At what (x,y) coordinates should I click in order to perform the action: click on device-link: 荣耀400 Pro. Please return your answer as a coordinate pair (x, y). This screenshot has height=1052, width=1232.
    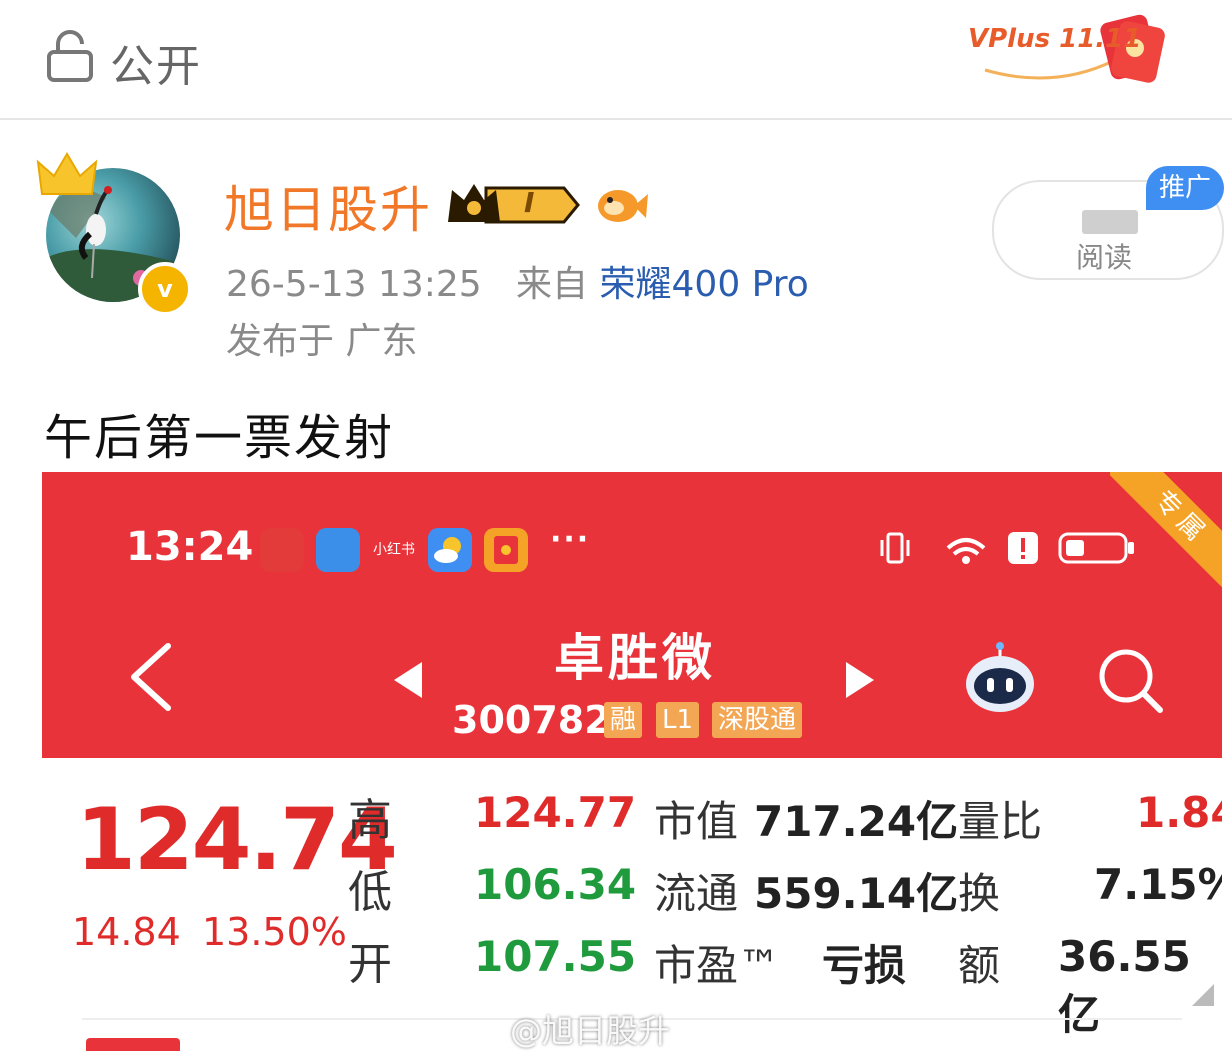
    Looking at the image, I should click on (704, 284).